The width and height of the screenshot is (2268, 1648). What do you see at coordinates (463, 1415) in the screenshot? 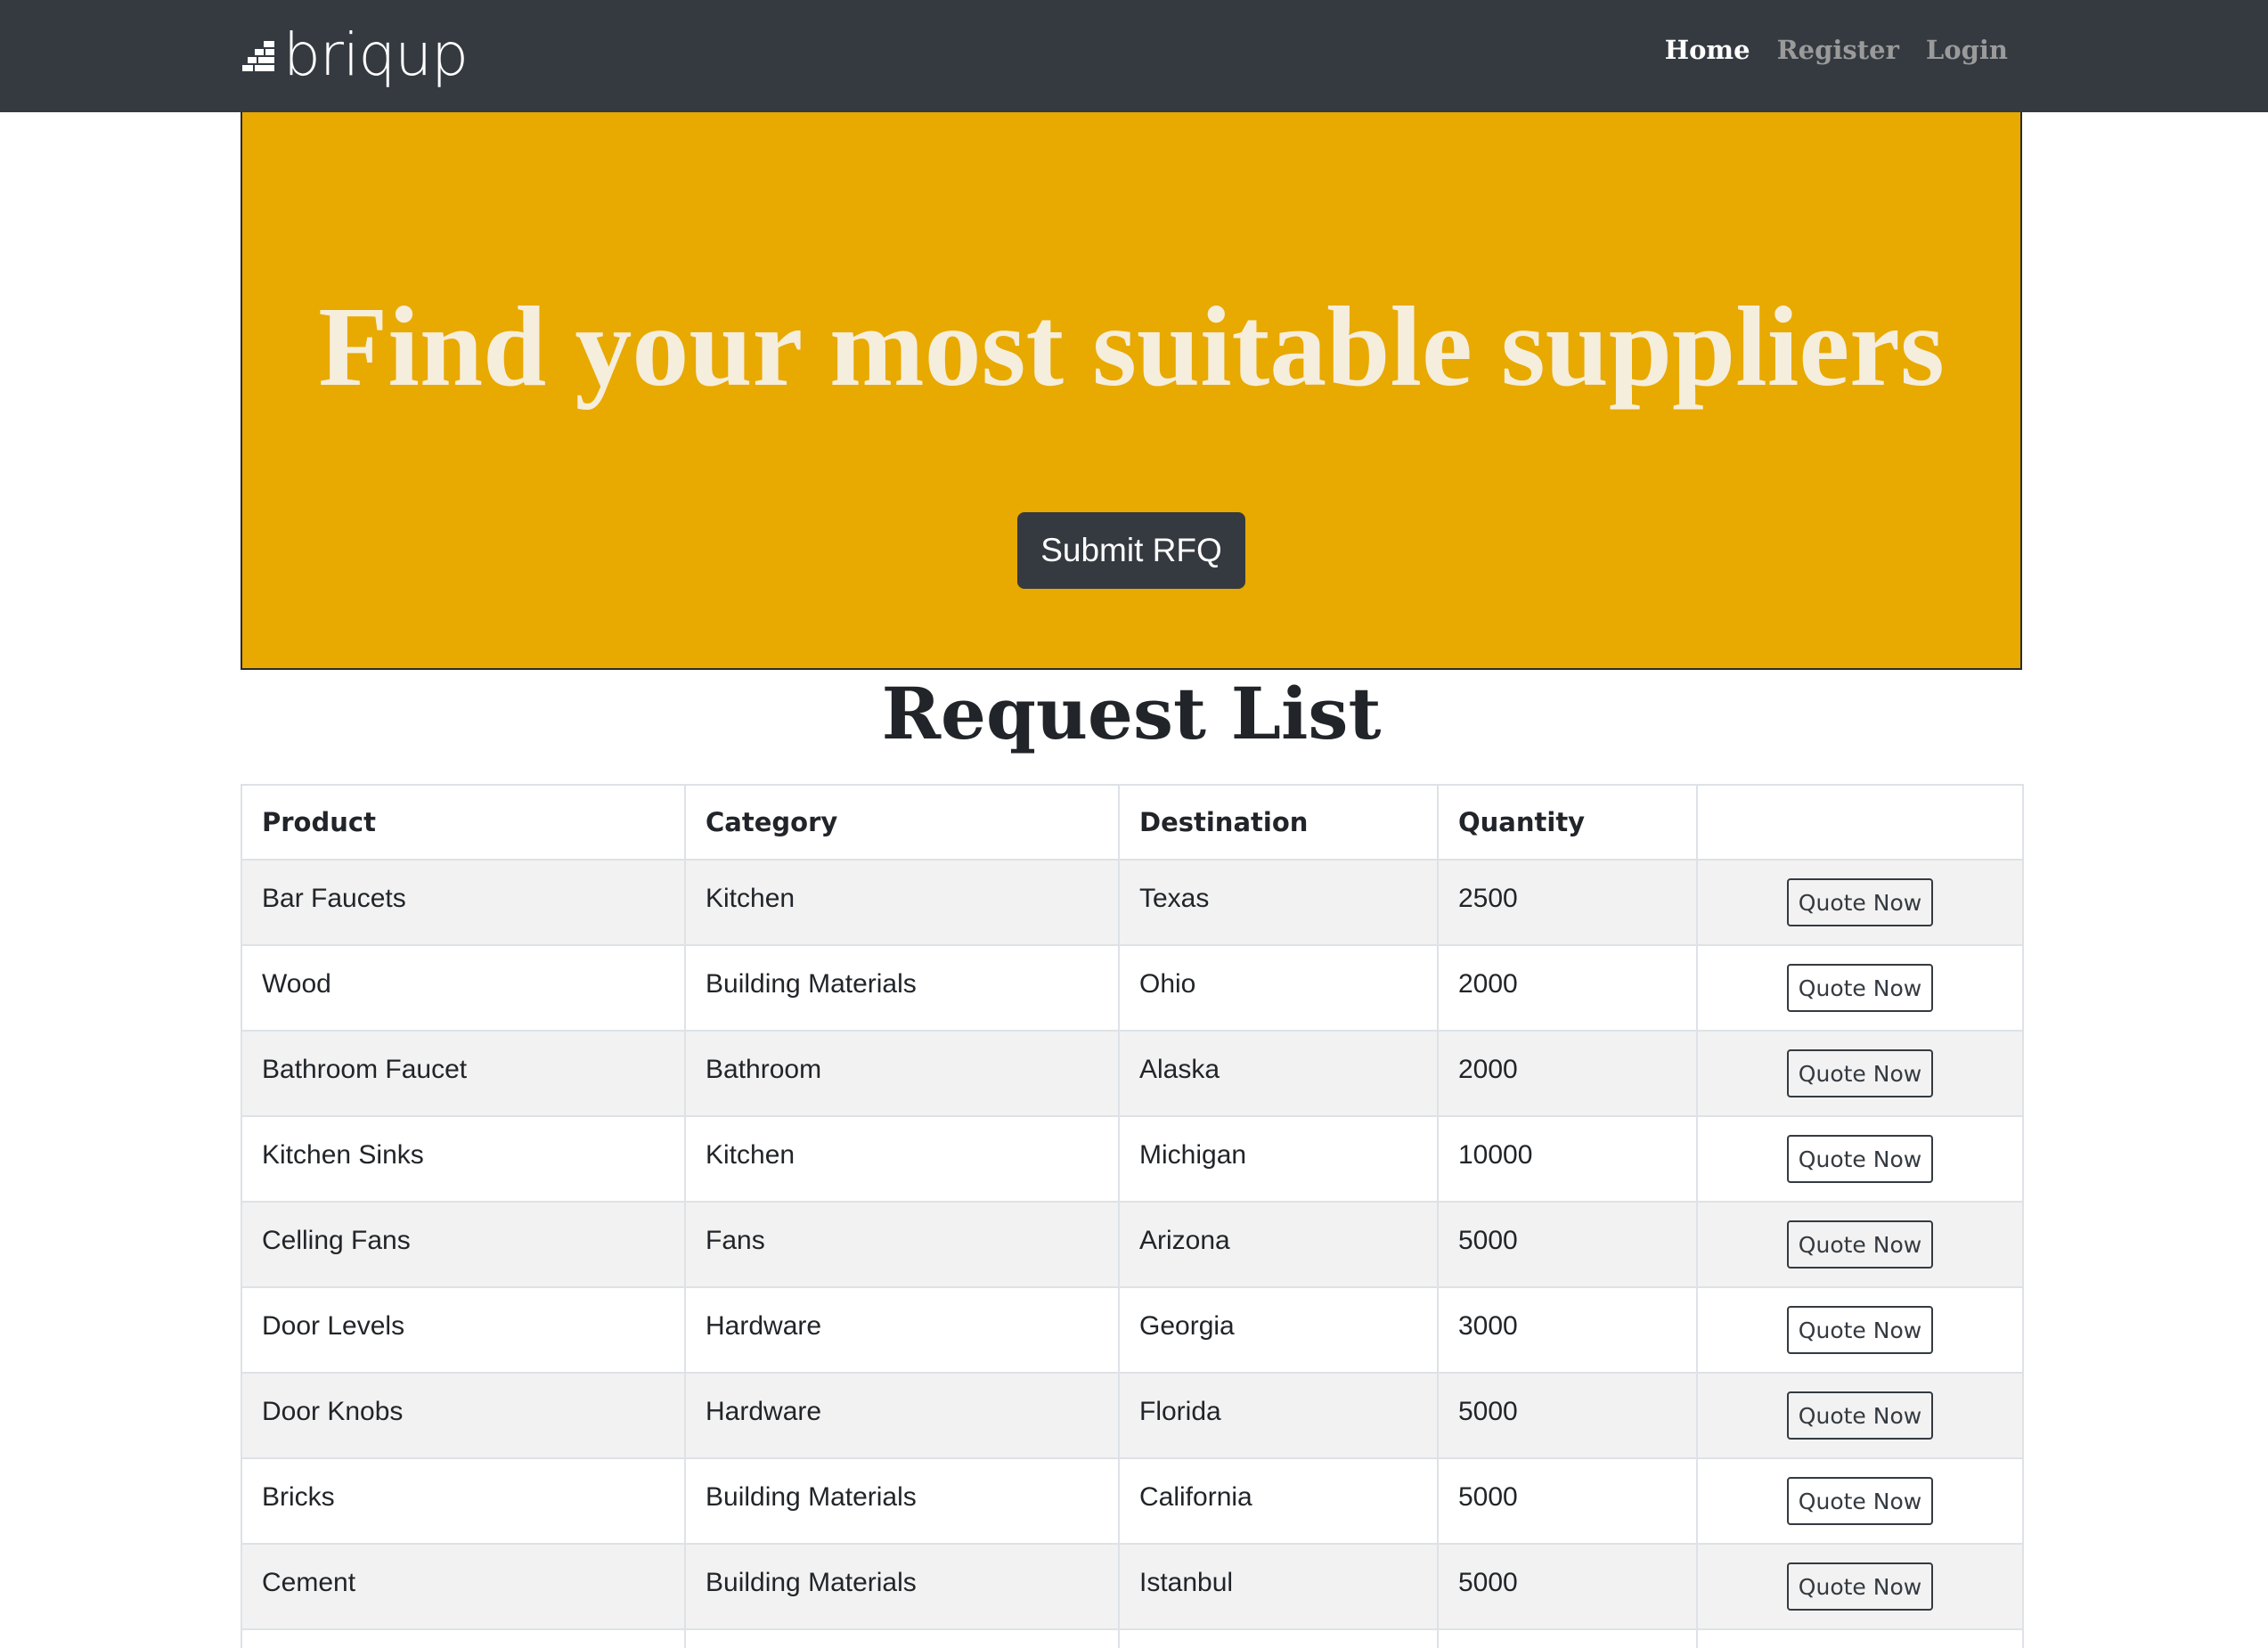
I see `cell-product: Door Knobs` at bounding box center [463, 1415].